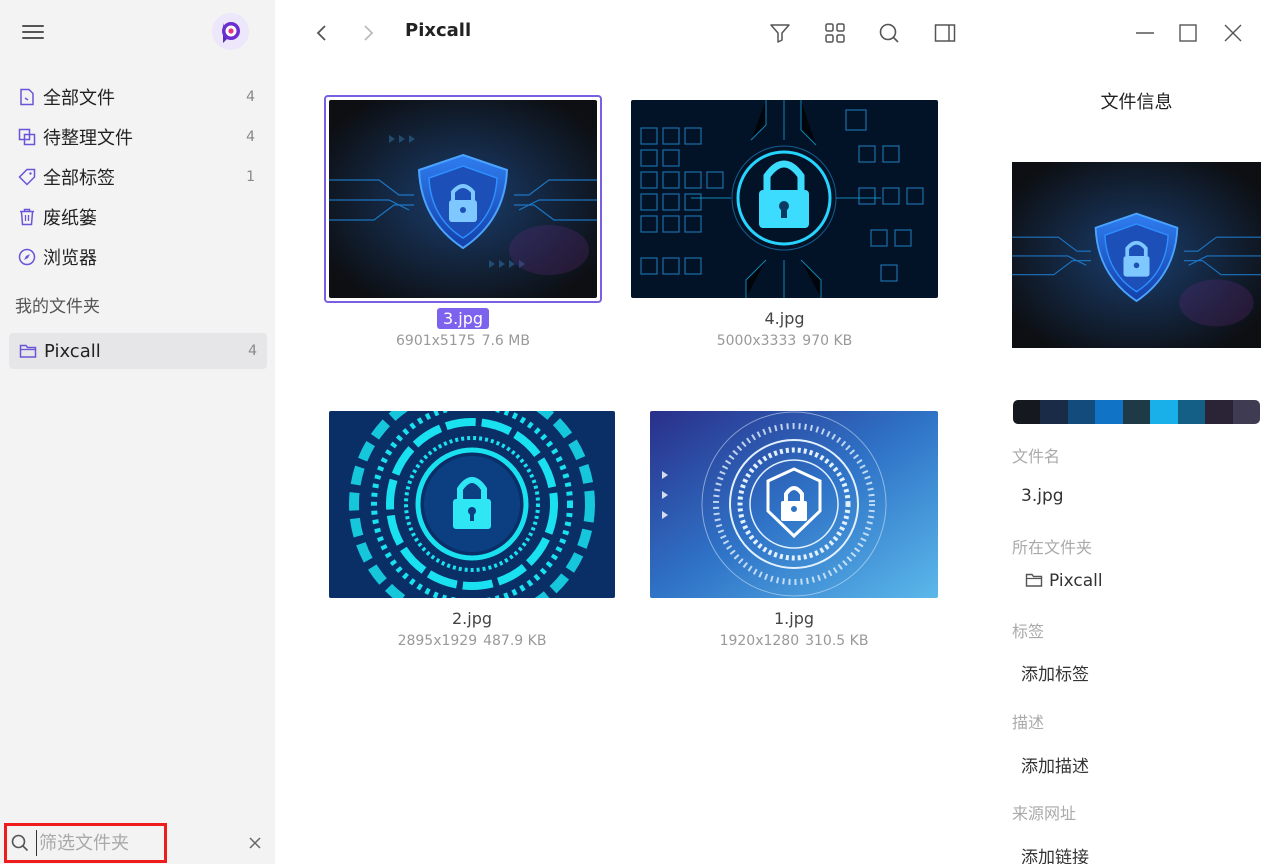  I want to click on file-name: 2.jpg, so click(472, 618).